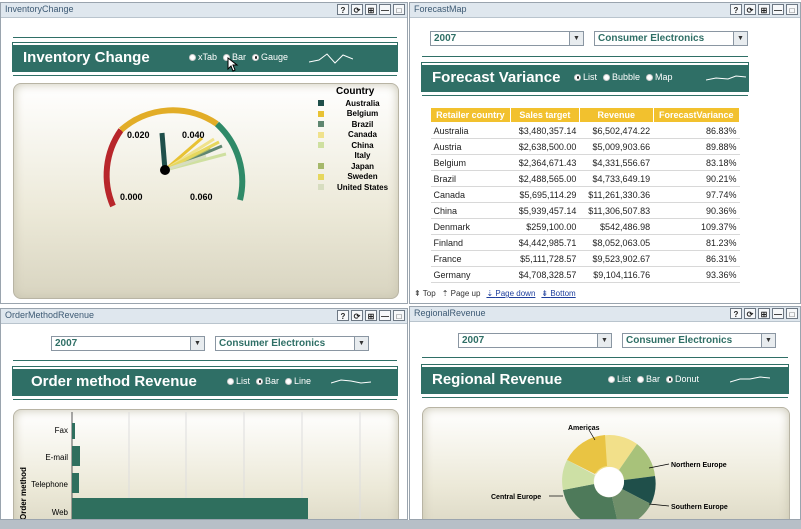 This screenshot has width=801, height=529. Describe the element at coordinates (545, 258) in the screenshot. I see `table-cell: $5,111,728.57` at that location.